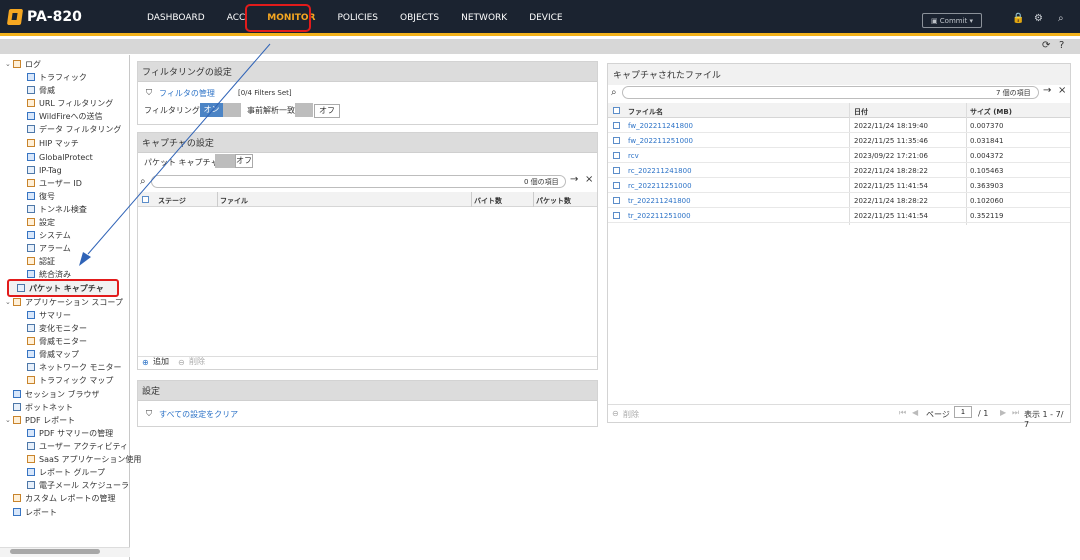 Image resolution: width=1080 pixels, height=560 pixels. I want to click on sidebar-item-change-monitor: 変化モニター, so click(57, 328).